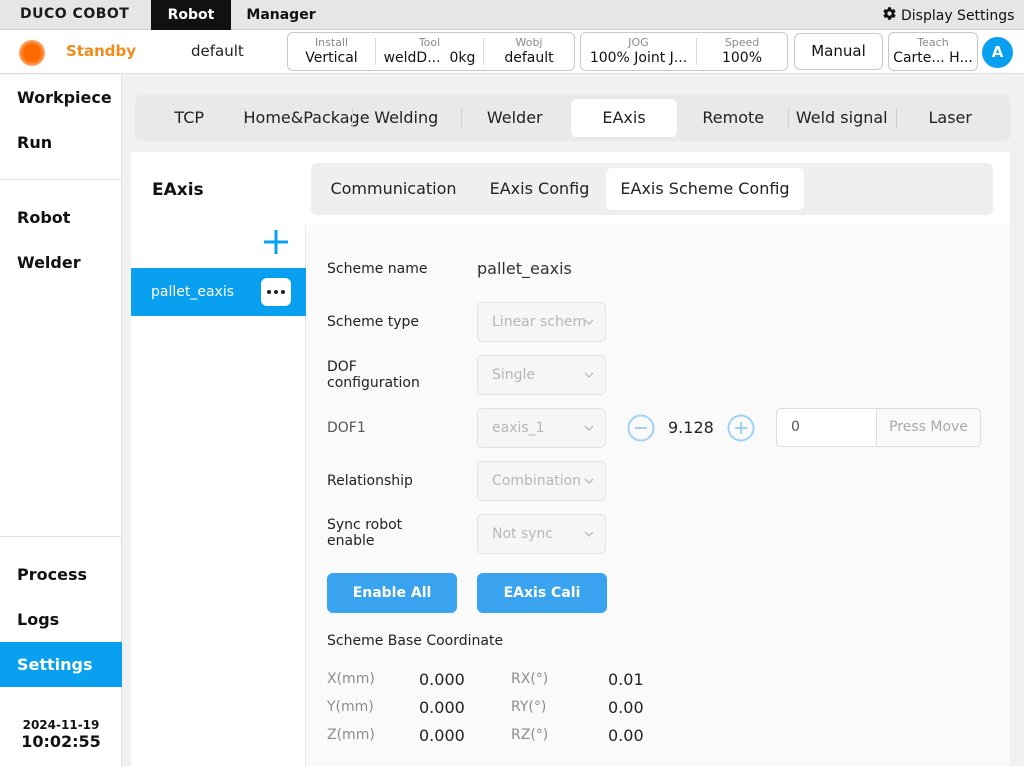  What do you see at coordinates (638, 42) in the screenshot?
I see `jog-label: JOG` at bounding box center [638, 42].